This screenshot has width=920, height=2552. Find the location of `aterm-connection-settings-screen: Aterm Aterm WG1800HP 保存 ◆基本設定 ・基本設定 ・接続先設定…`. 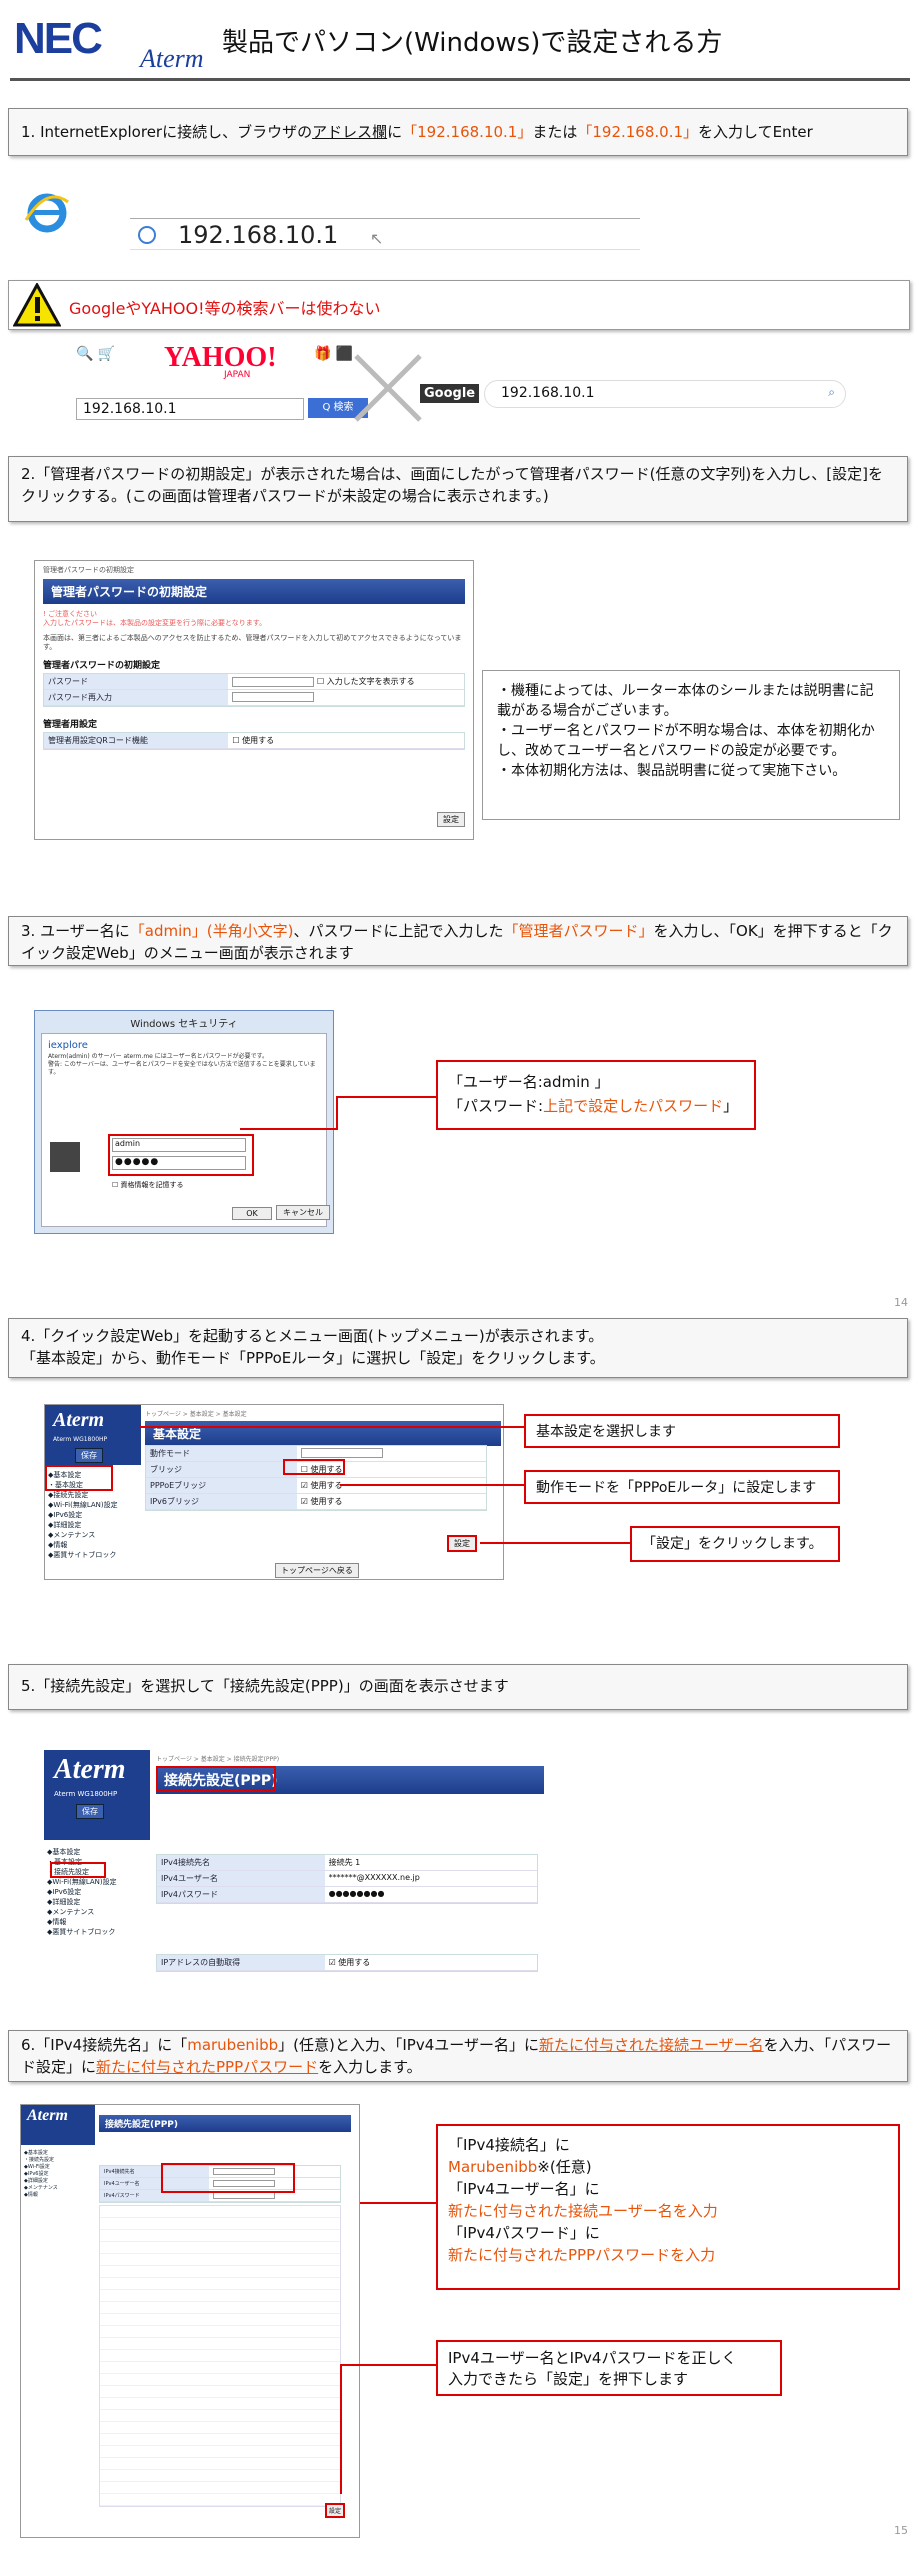

aterm-connection-settings-screen: Aterm Aterm WG1800HP 保存 ◆基本設定 ・基本設定 ・接続先設定… is located at coordinates (294, 1867).